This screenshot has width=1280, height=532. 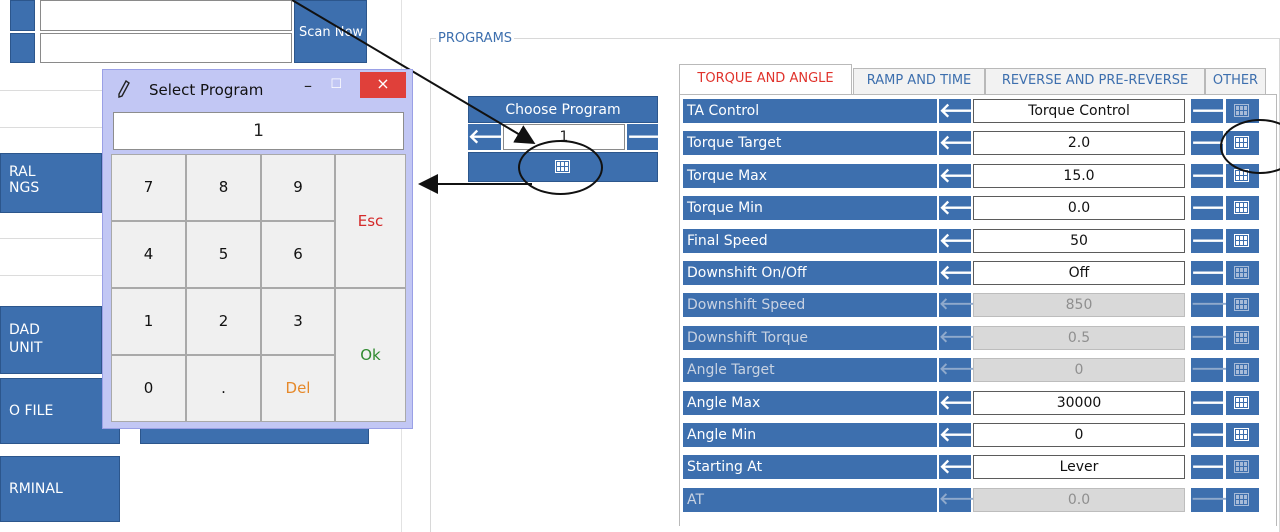 What do you see at coordinates (124, 89) in the screenshot?
I see `pencil-icon` at bounding box center [124, 89].